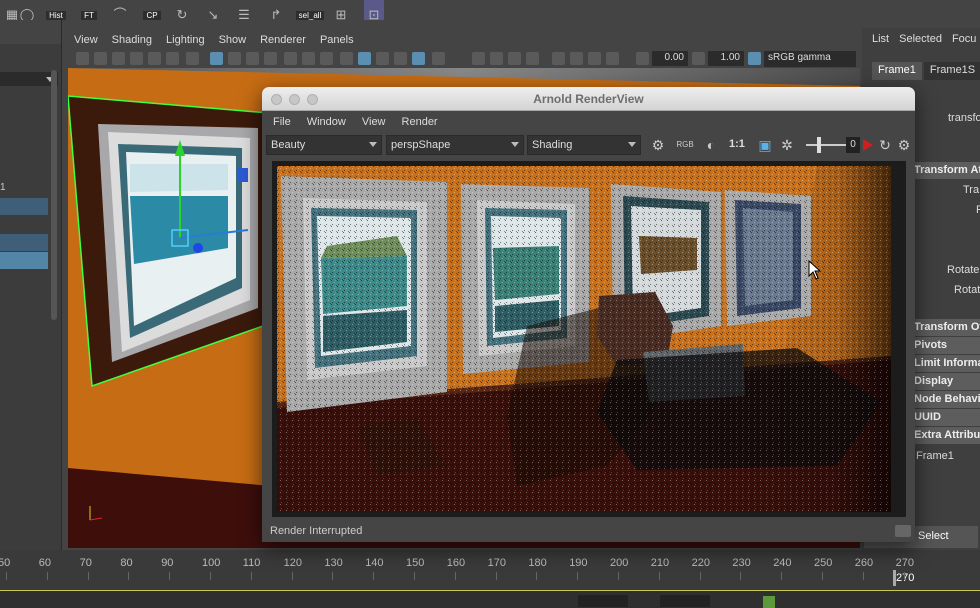  I want to click on play-render-icon, so click(868, 145).